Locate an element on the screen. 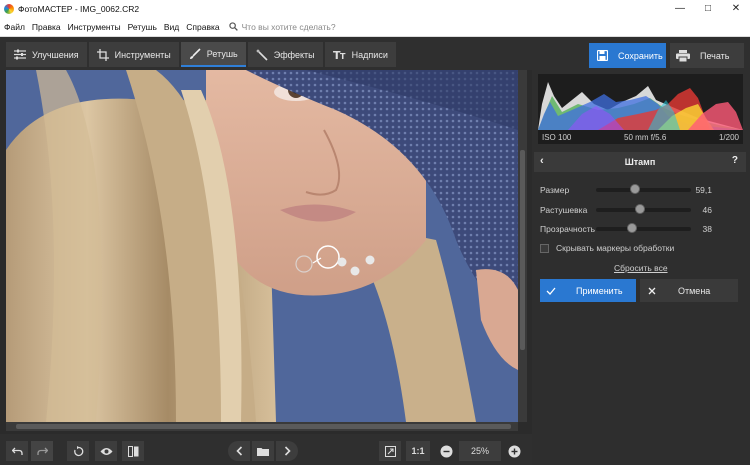  tab-retouch: Ретушь is located at coordinates (213, 54).